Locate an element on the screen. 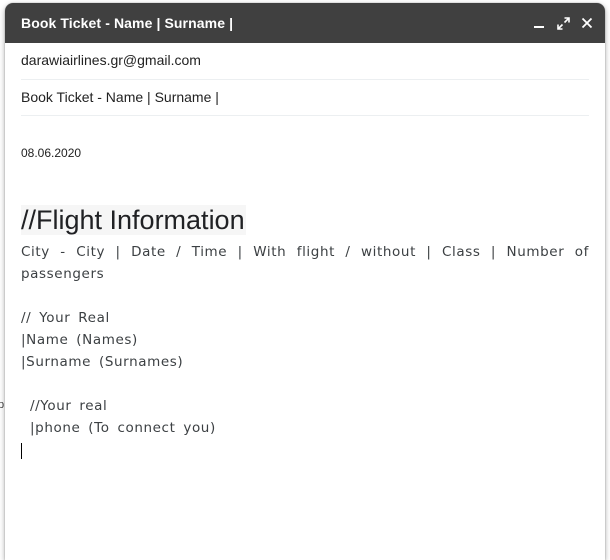 The width and height of the screenshot is (610, 560). text-cursor is located at coordinates (305, 451).